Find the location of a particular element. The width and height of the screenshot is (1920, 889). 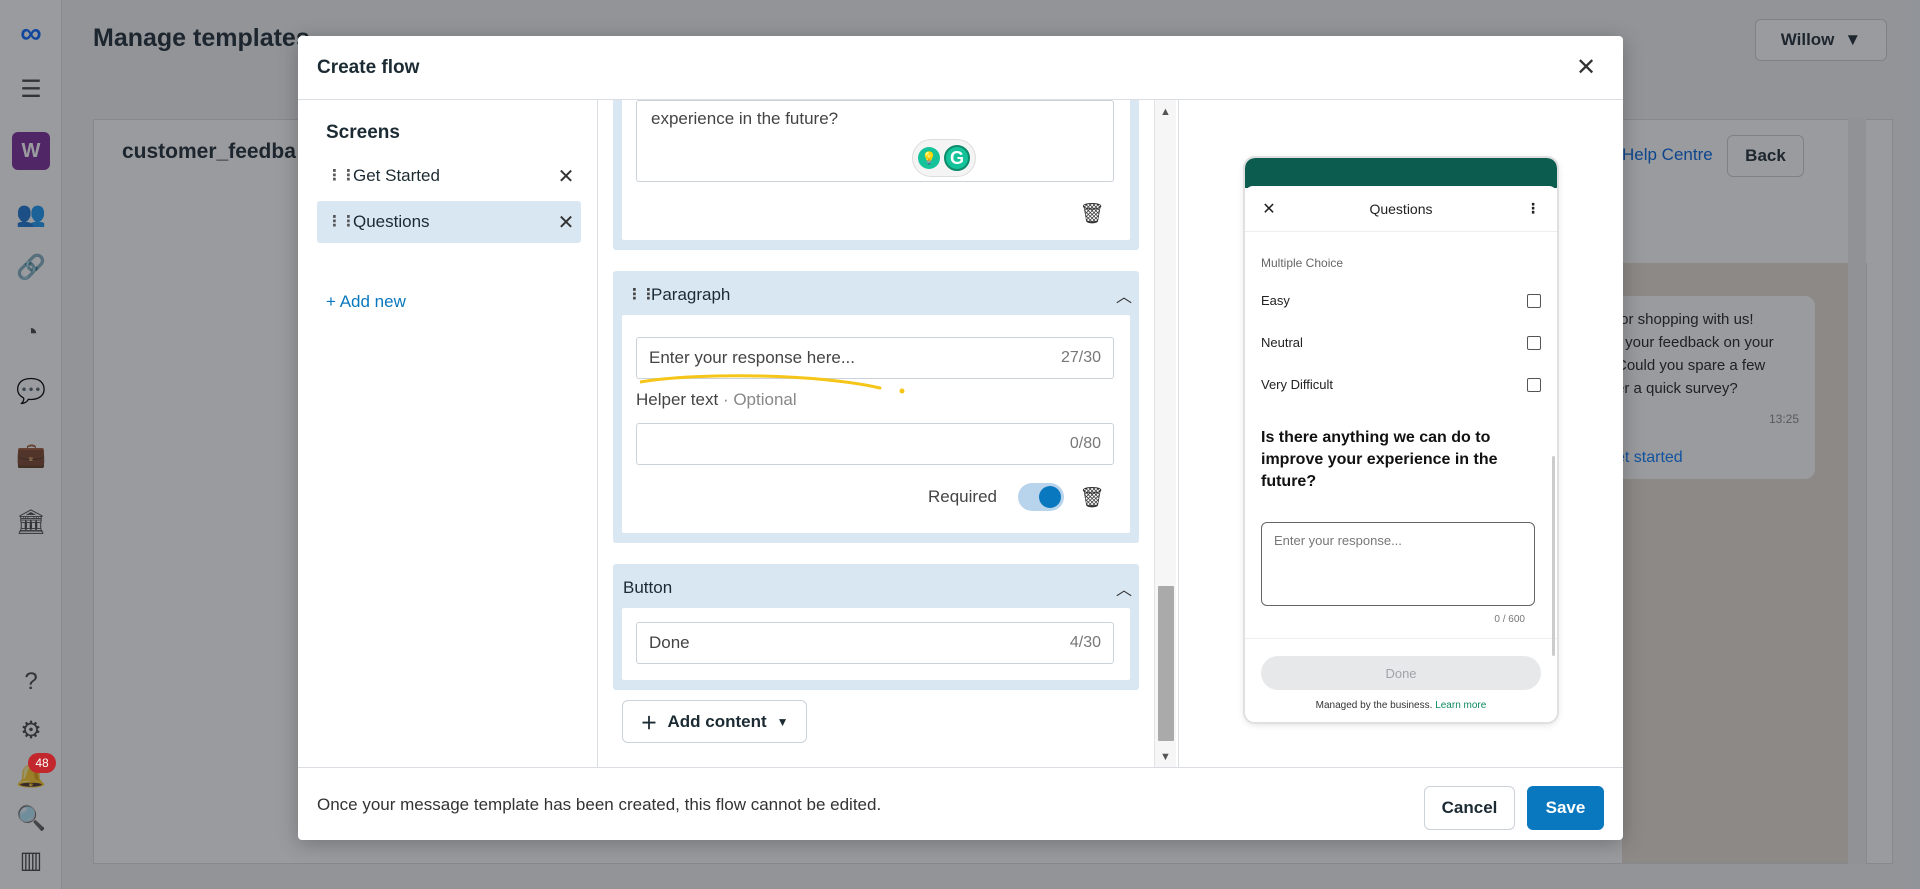

question-section: experience in the future? 💡 G 🗑 is located at coordinates (876, 175).